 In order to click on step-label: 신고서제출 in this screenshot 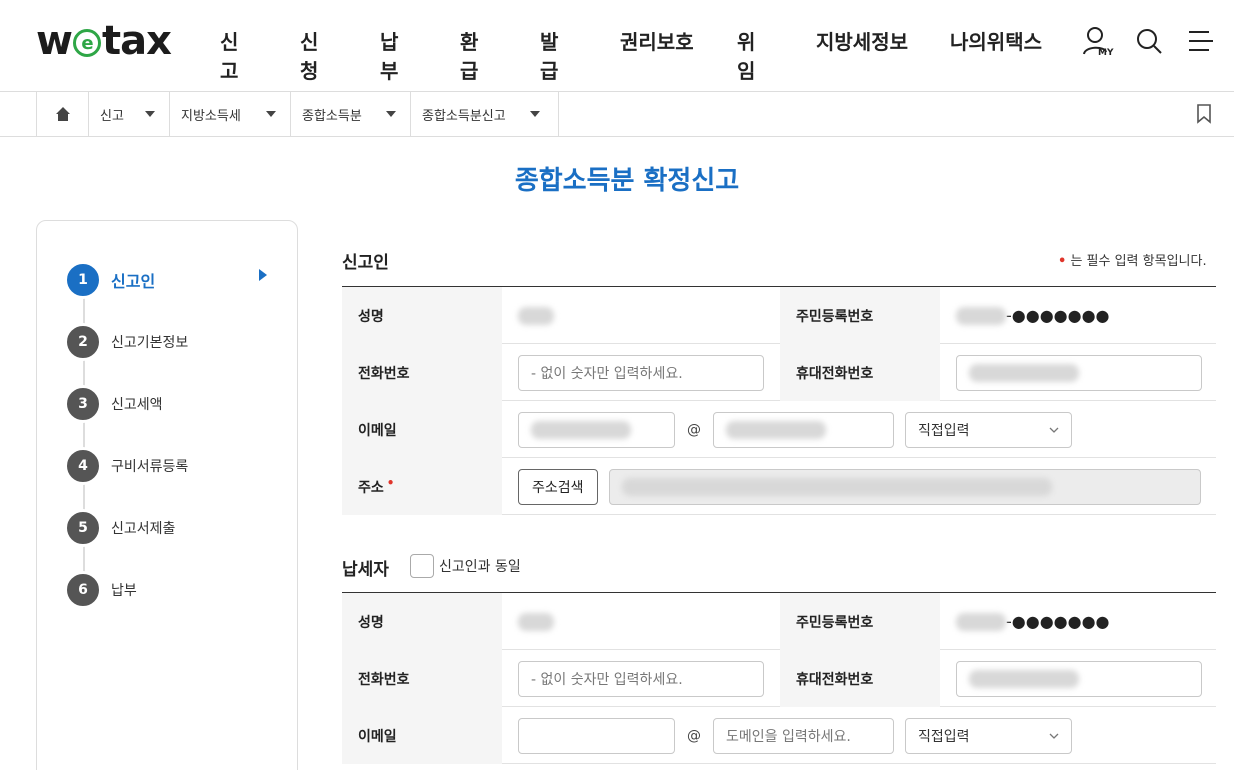, I will do `click(143, 529)`.